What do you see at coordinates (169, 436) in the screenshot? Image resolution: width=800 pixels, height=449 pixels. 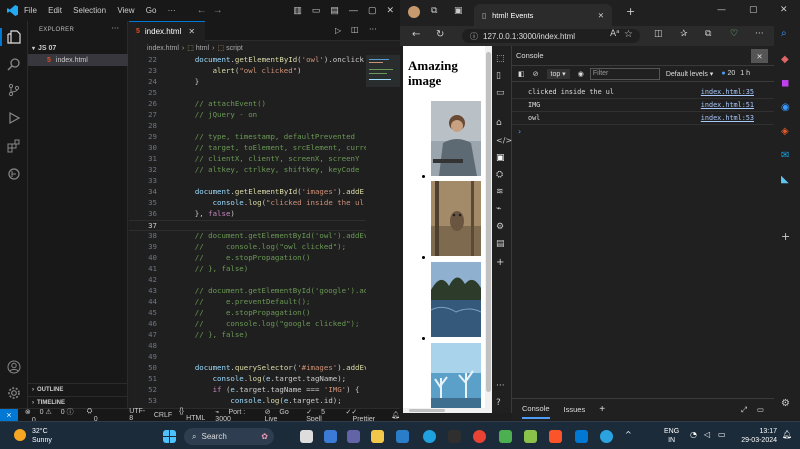 I see `windows-start-icon` at bounding box center [169, 436].